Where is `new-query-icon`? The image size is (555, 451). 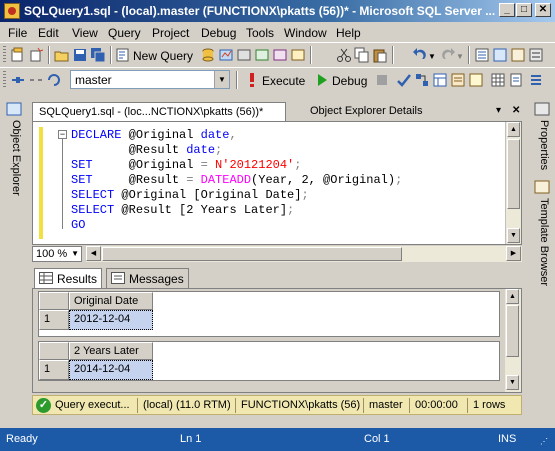
new-query-icon is located at coordinates (123, 55).